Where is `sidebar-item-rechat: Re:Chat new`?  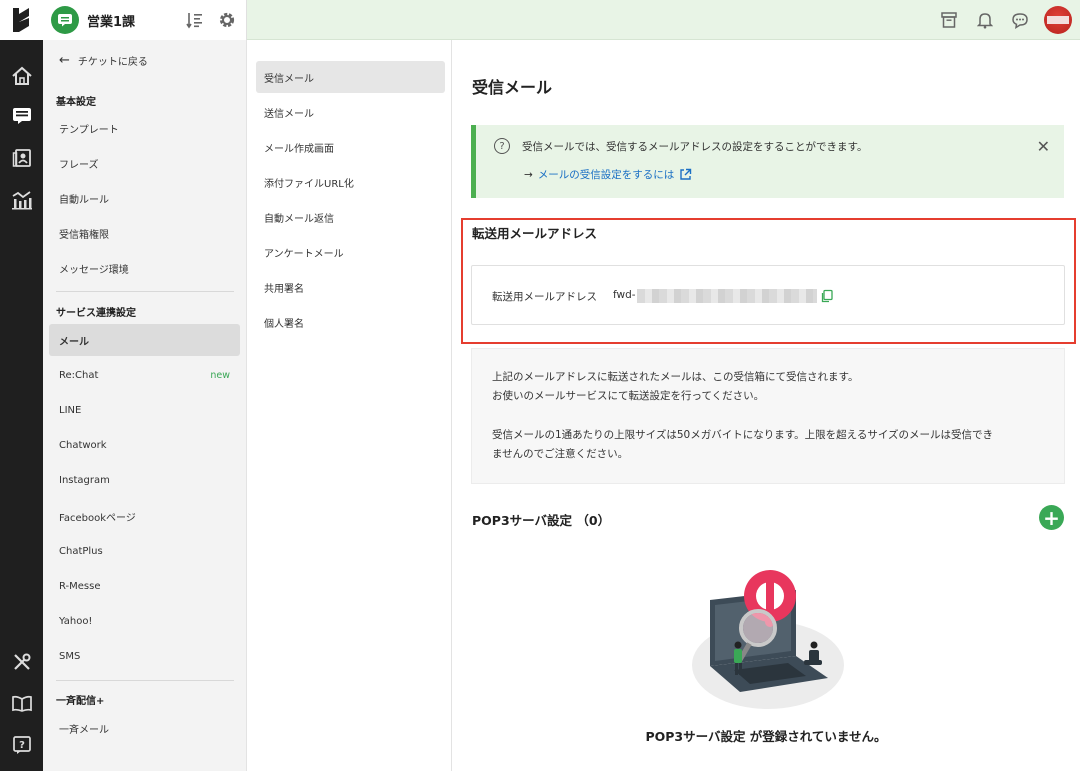 sidebar-item-rechat: Re:Chat new is located at coordinates (144, 375).